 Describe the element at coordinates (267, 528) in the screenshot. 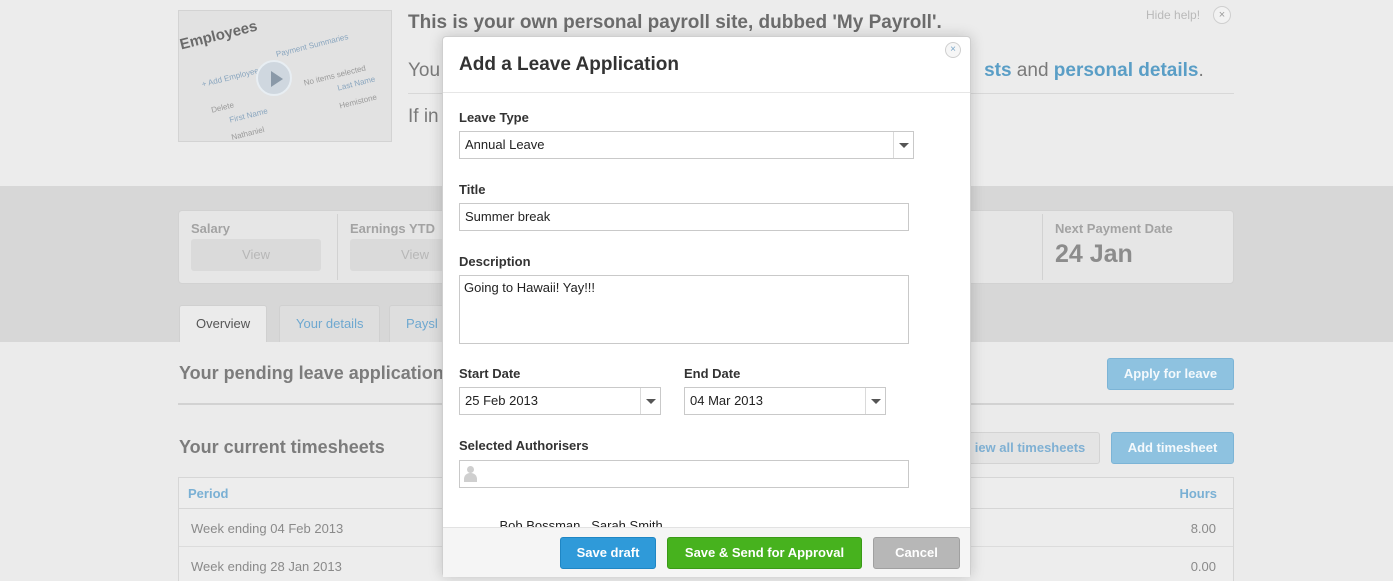

I see `row-period: Week ending 04 Feb 2013` at that location.